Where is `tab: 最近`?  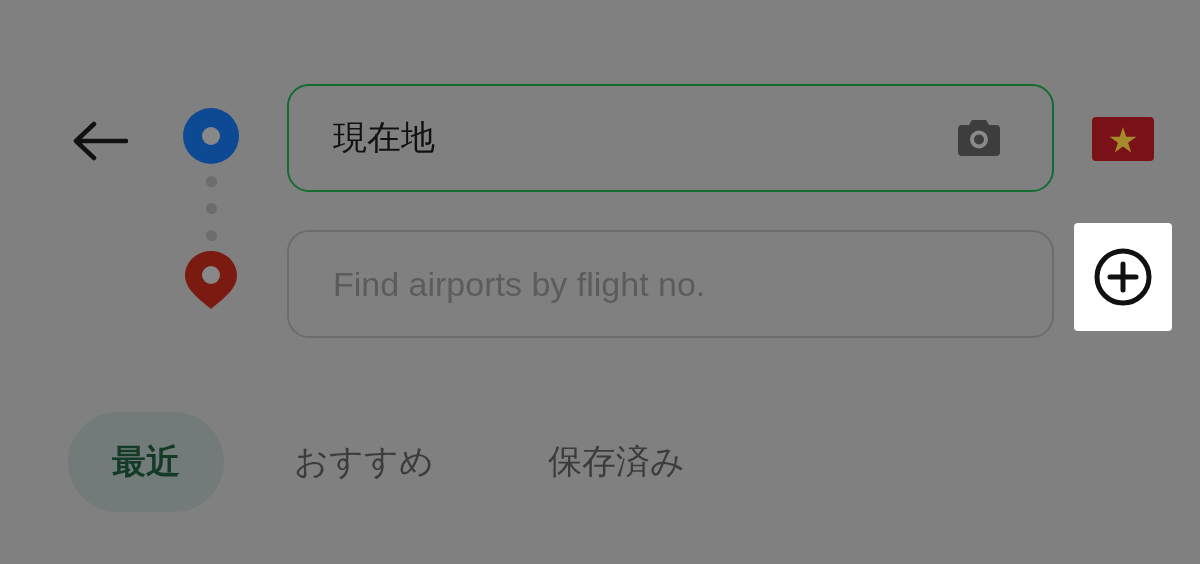 tab: 最近 is located at coordinates (146, 462).